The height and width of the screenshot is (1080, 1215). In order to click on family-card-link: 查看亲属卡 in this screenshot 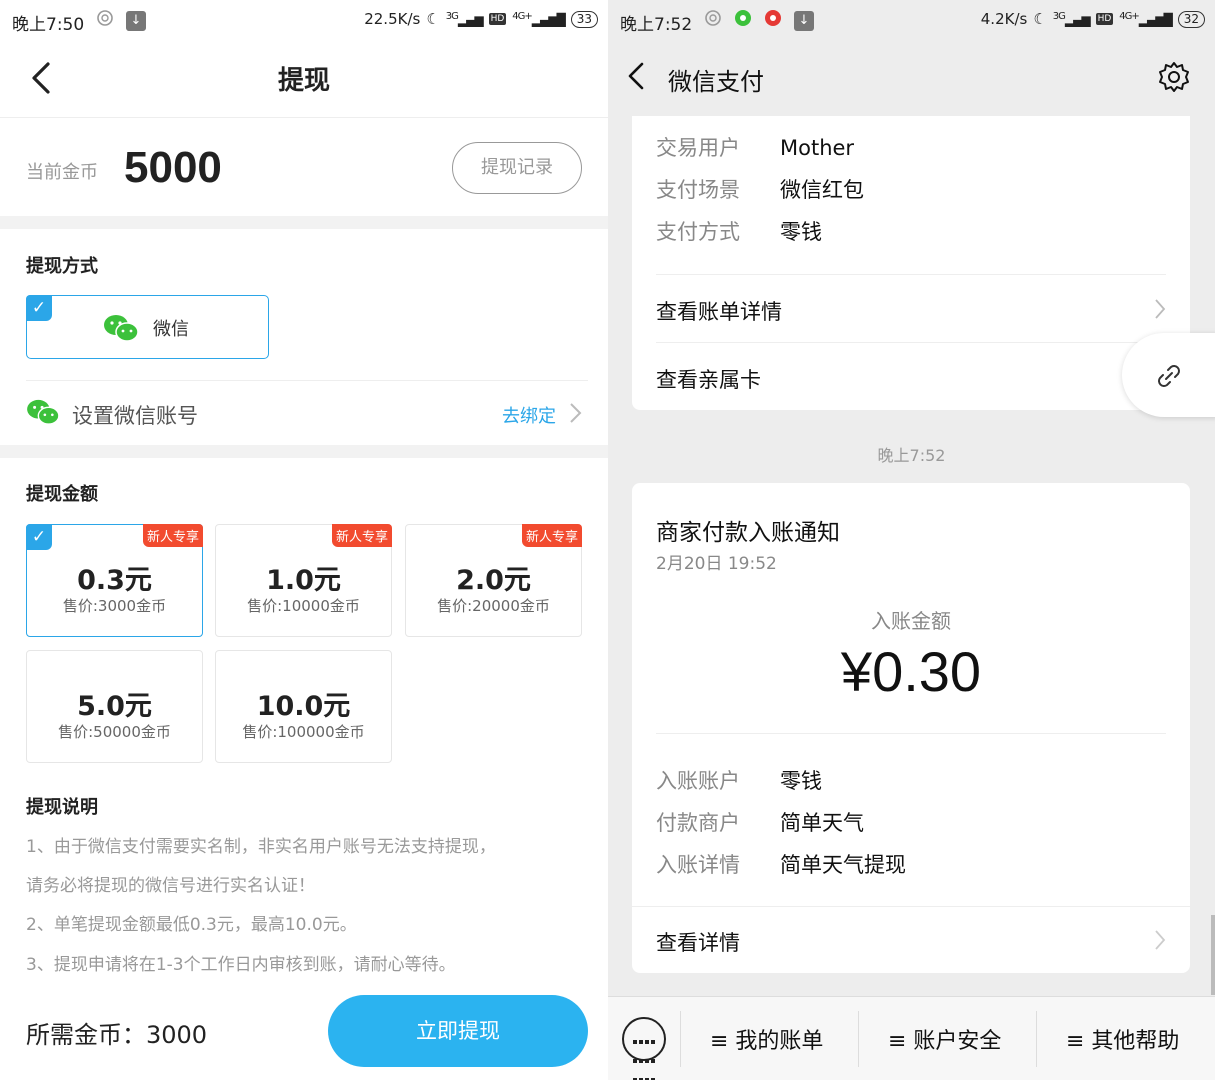, I will do `click(911, 379)`.